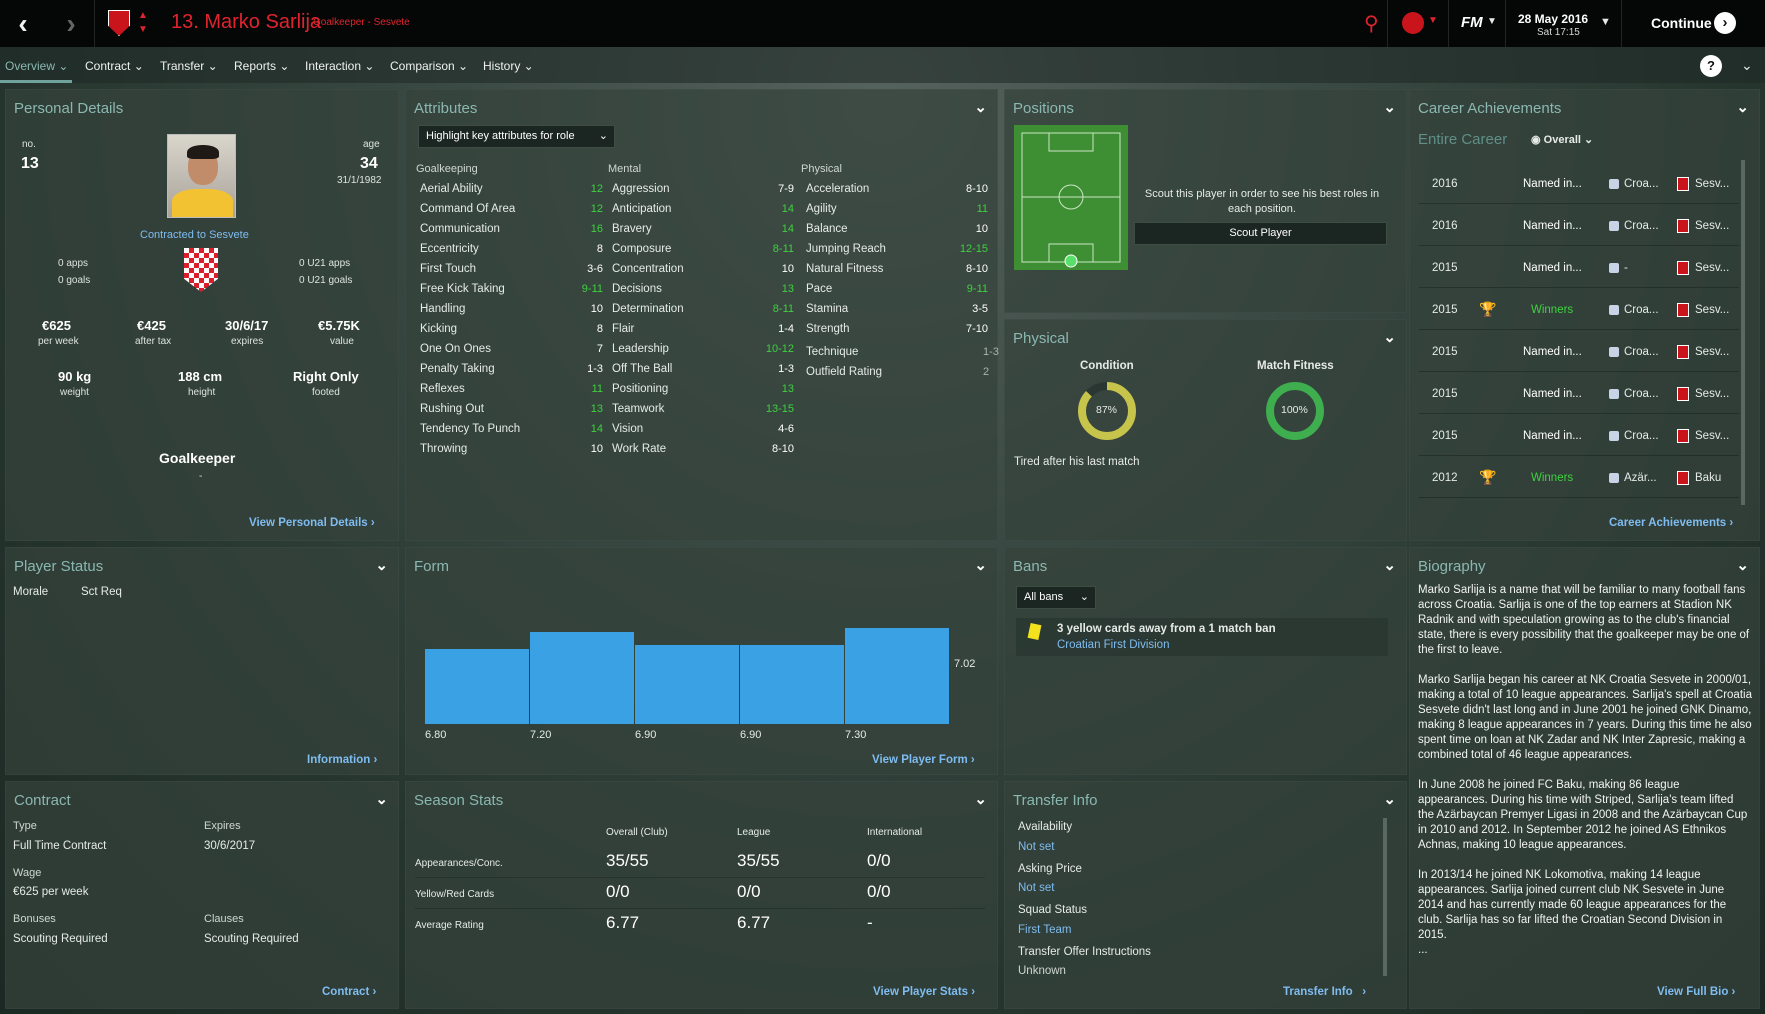 Image resolution: width=1765 pixels, height=1014 pixels. Describe the element at coordinates (1113, 645) in the screenshot. I see `ban-competition-link: Croatian First Division` at that location.